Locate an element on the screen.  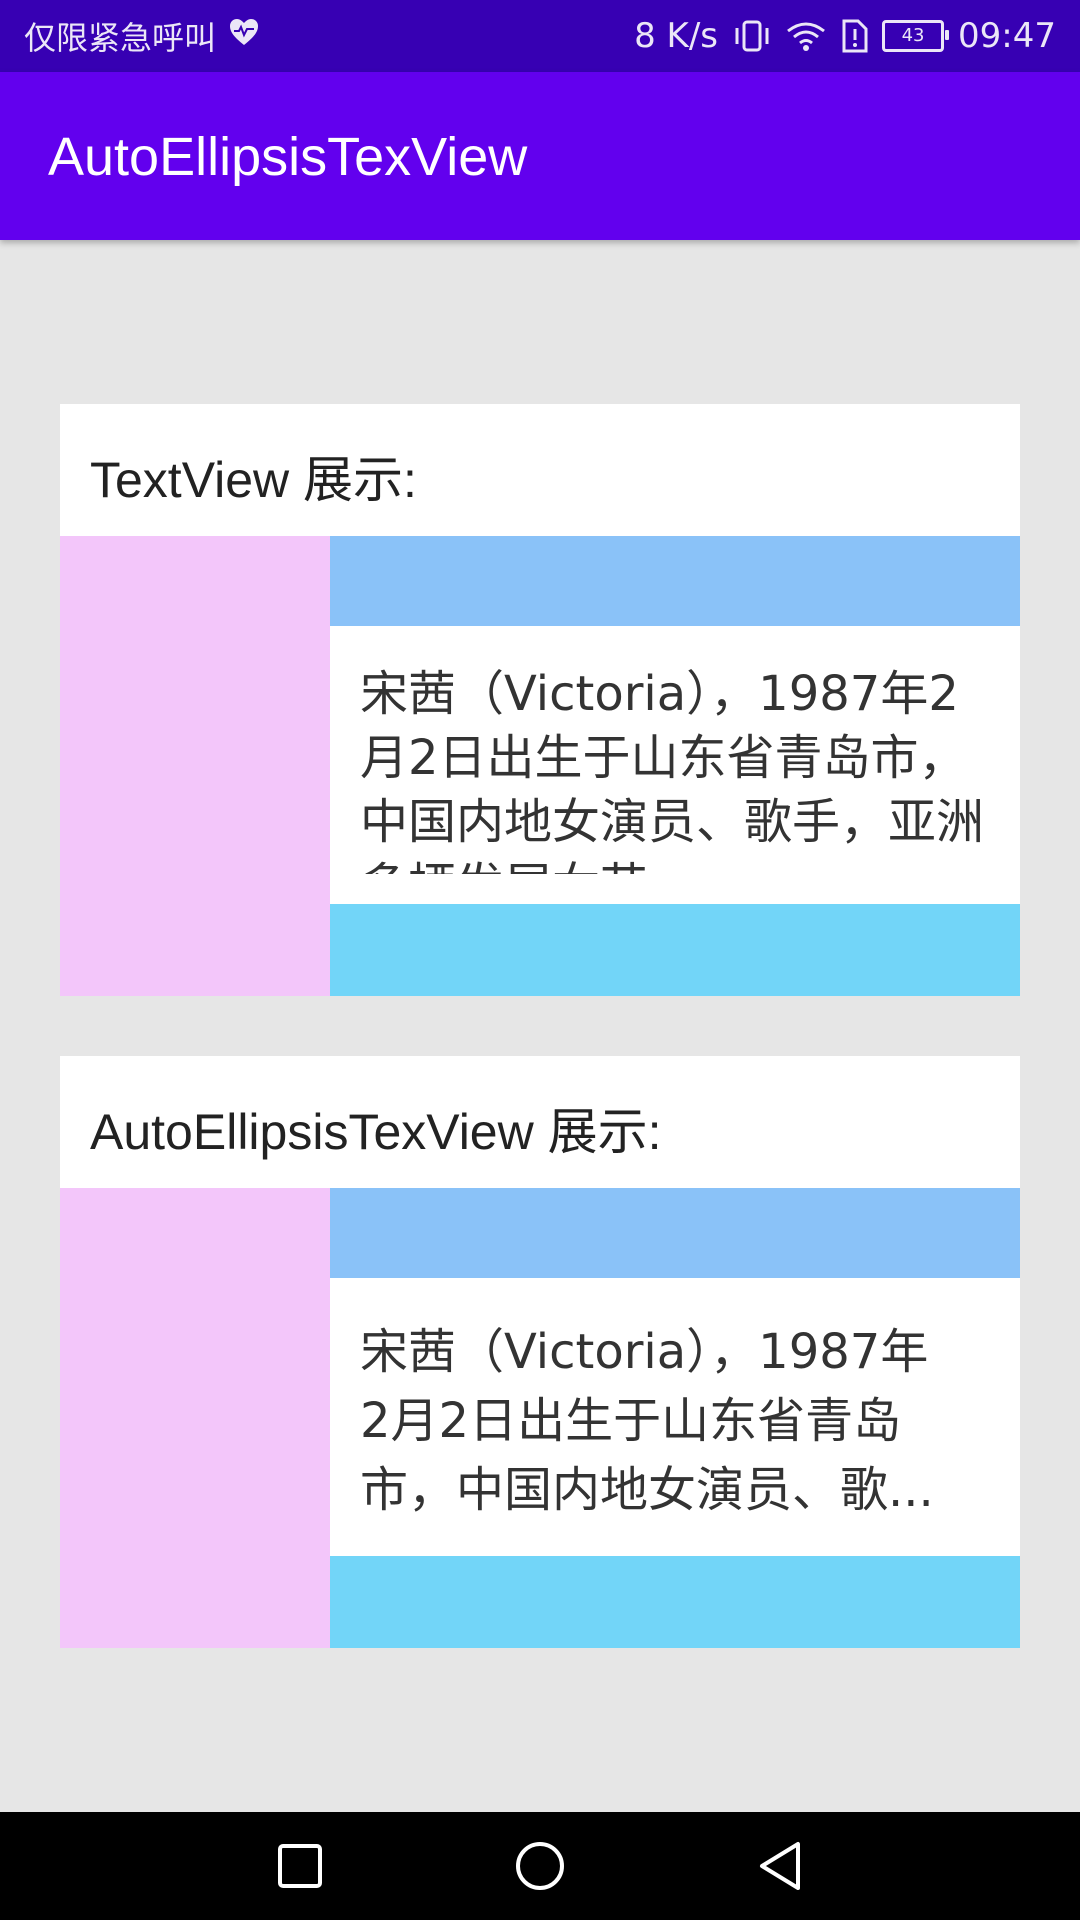
auto-ellipsis-line-1: 宋茜（Victoria），1987年 is located at coordinates (644, 1352).